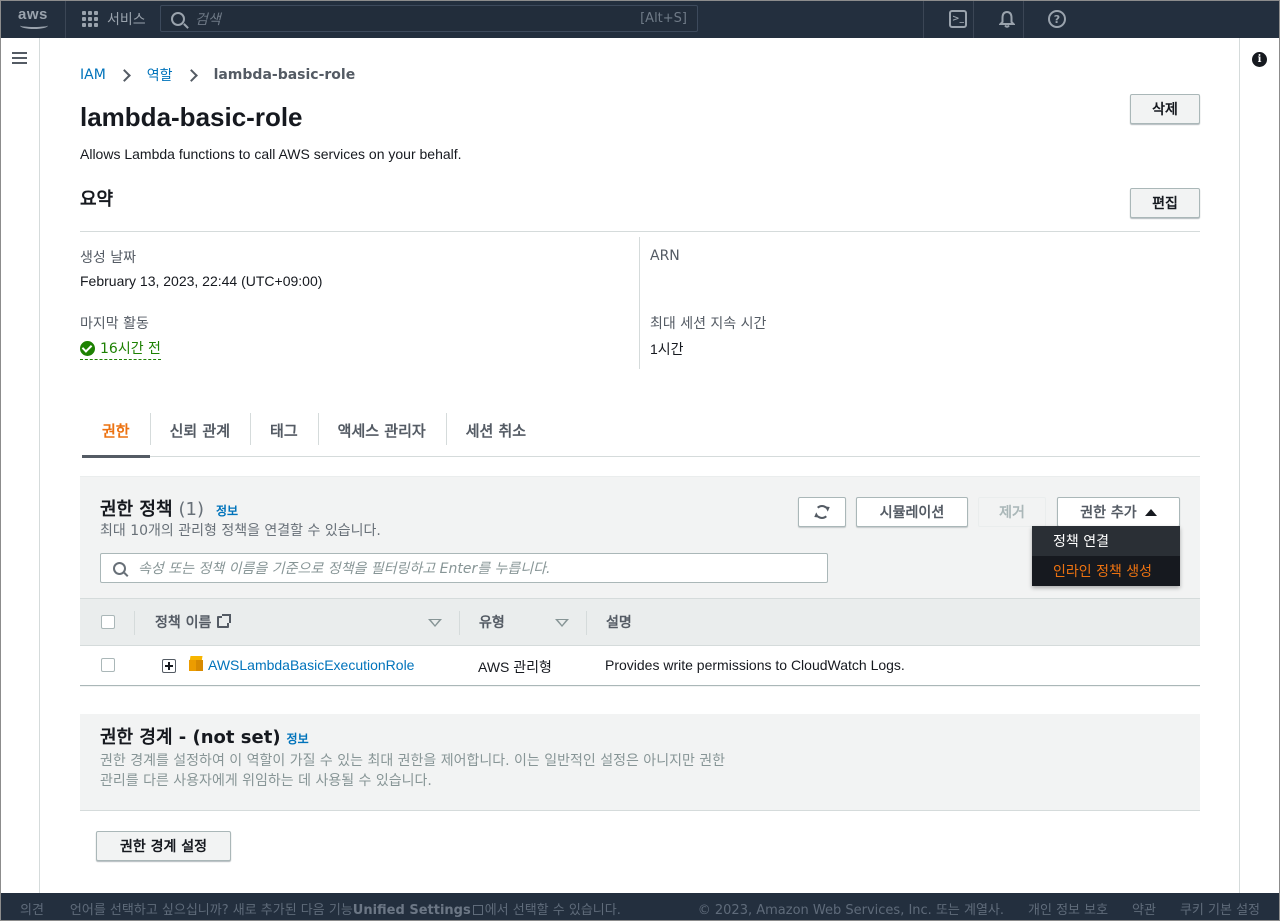  Describe the element at coordinates (183, 623) in the screenshot. I see `column-policy-name-label: 정책 이름` at that location.